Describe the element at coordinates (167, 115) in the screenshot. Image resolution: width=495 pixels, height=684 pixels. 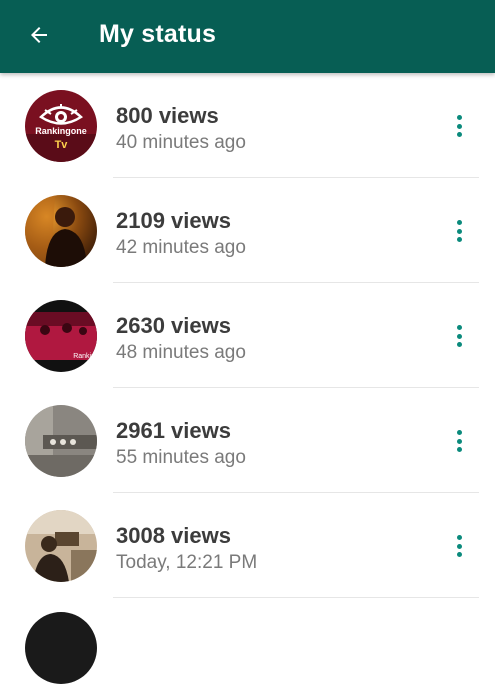
I see `view-count: 800 views` at that location.